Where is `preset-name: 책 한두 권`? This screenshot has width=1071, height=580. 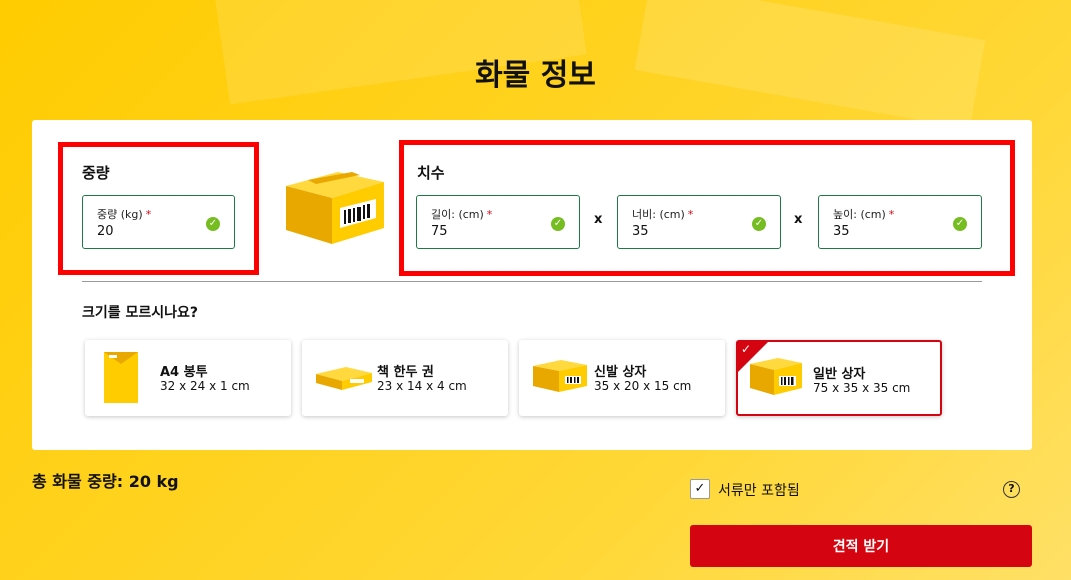 preset-name: 책 한두 권 is located at coordinates (405, 372).